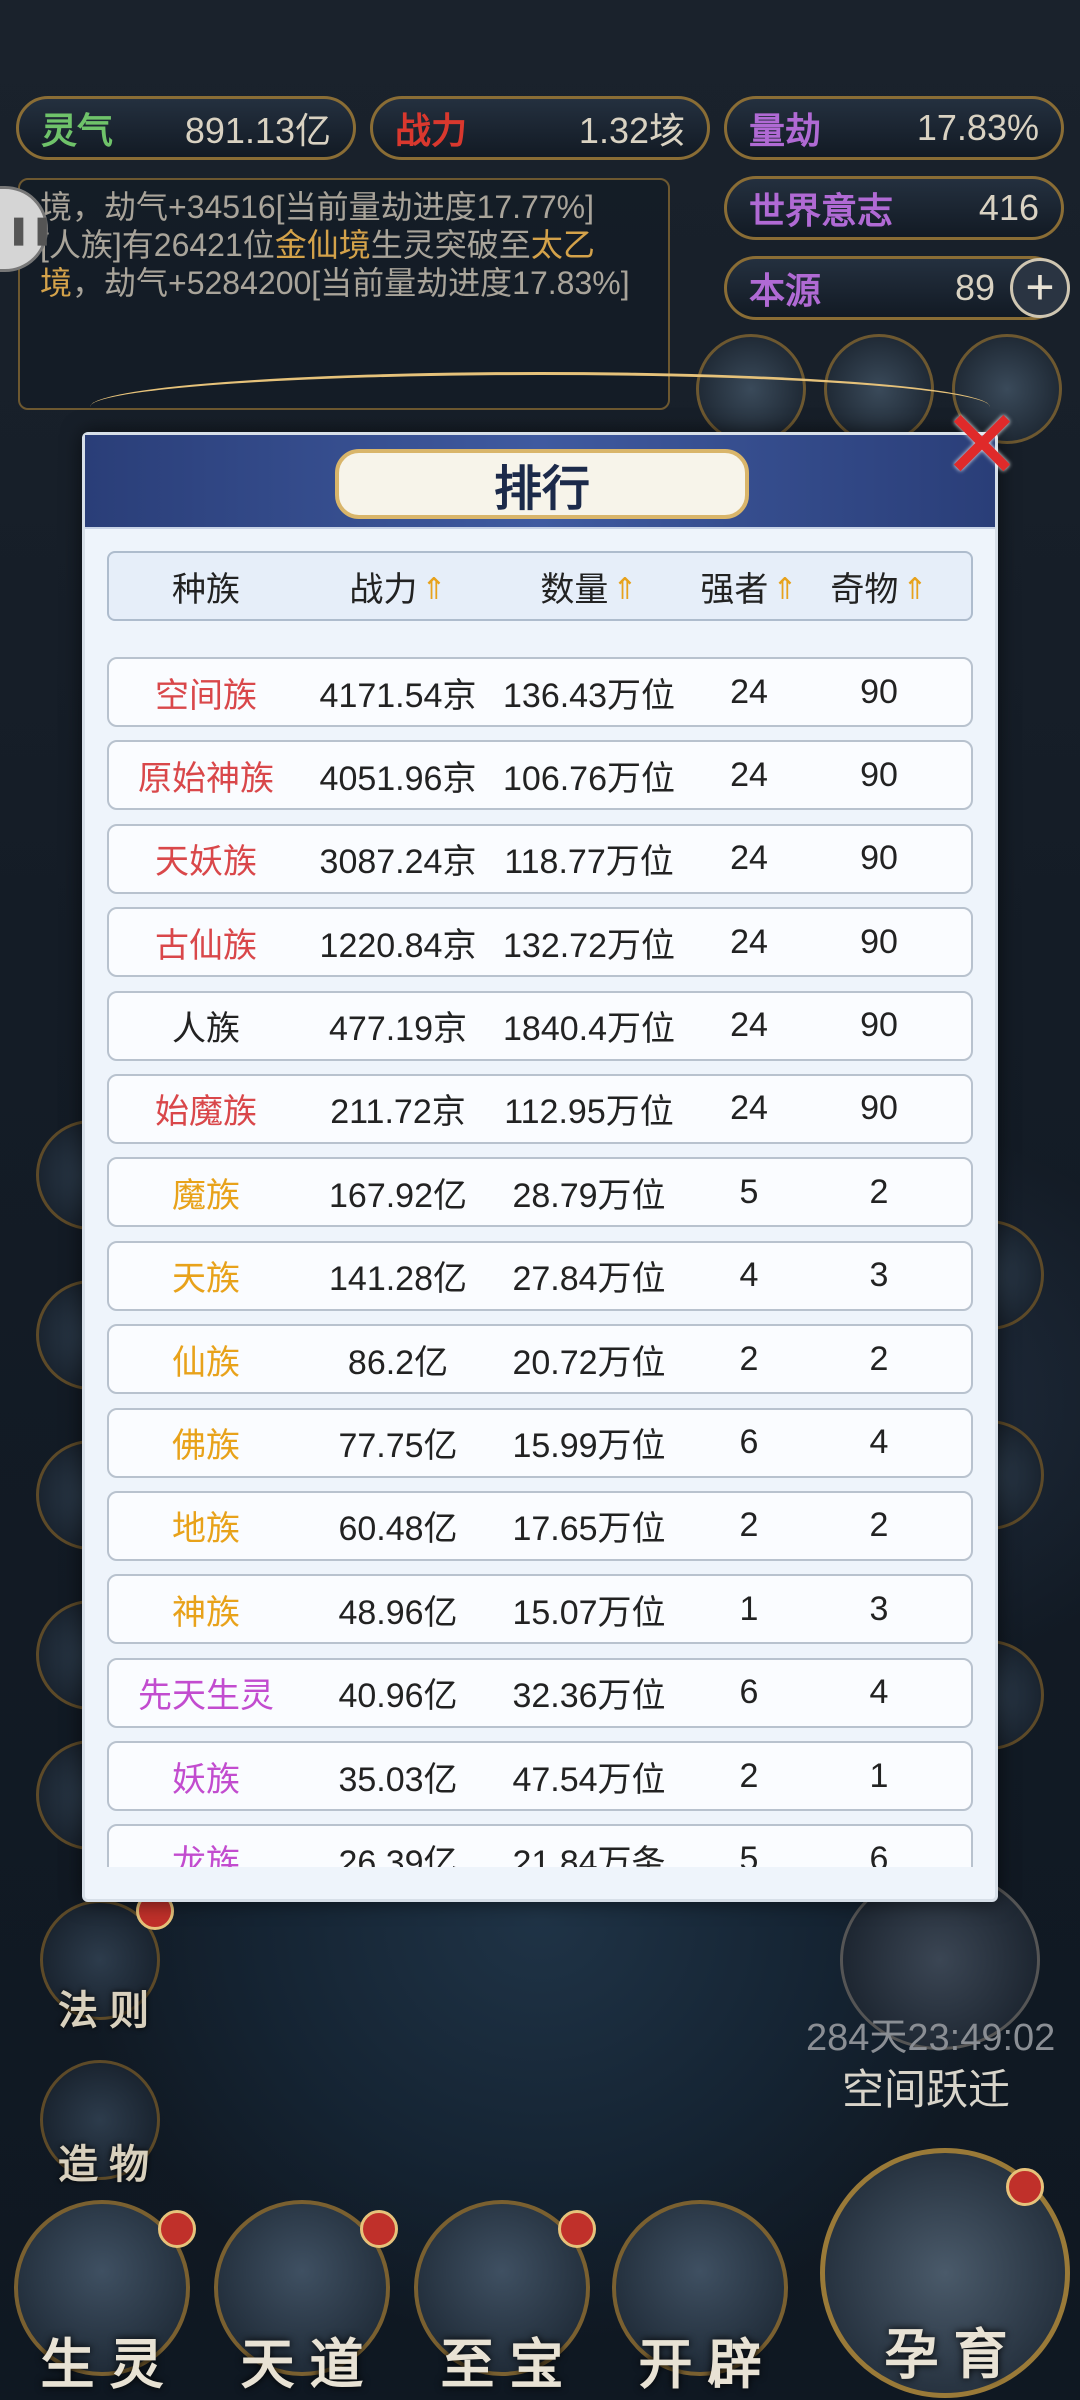 Image resolution: width=1080 pixels, height=2400 pixels. What do you see at coordinates (206, 1029) in the screenshot?
I see `race-name: 人族` at bounding box center [206, 1029].